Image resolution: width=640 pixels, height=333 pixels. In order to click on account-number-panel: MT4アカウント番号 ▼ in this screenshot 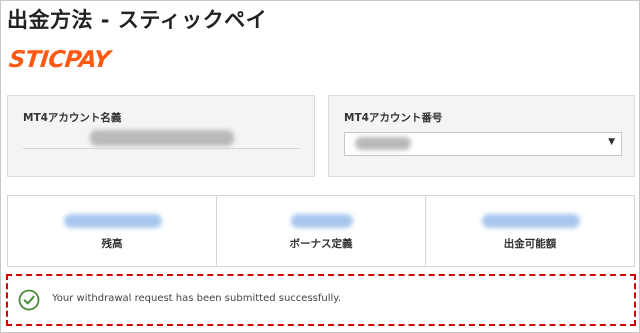, I will do `click(481, 136)`.